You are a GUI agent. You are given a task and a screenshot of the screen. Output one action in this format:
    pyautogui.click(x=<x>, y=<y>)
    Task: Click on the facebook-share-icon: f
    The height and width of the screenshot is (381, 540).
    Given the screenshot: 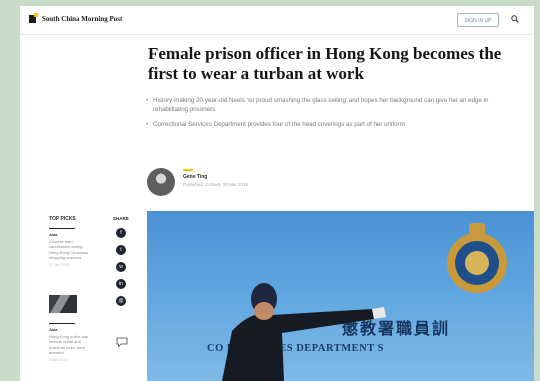 What is the action you would take?
    pyautogui.click(x=121, y=233)
    